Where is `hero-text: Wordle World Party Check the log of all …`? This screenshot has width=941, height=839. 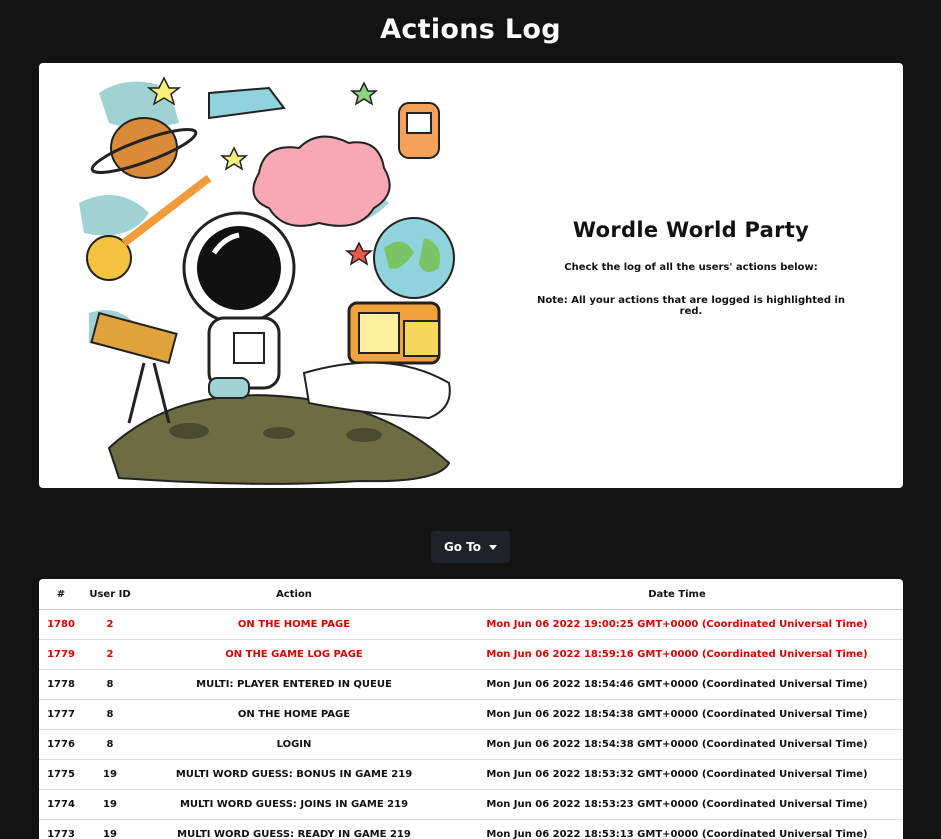
hero-text: Wordle World Party Check the log of all … is located at coordinates (691, 267).